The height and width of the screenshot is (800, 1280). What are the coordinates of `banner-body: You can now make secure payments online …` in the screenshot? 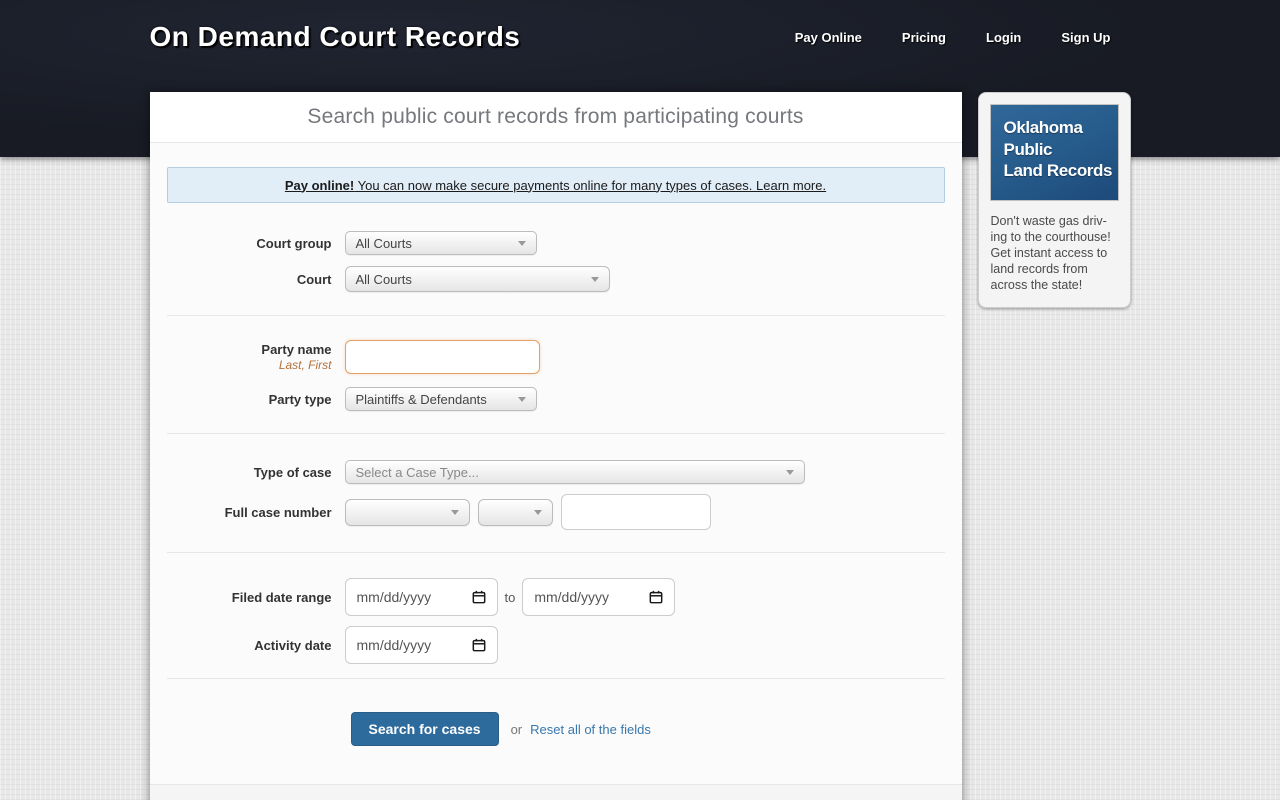 It's located at (555, 185).